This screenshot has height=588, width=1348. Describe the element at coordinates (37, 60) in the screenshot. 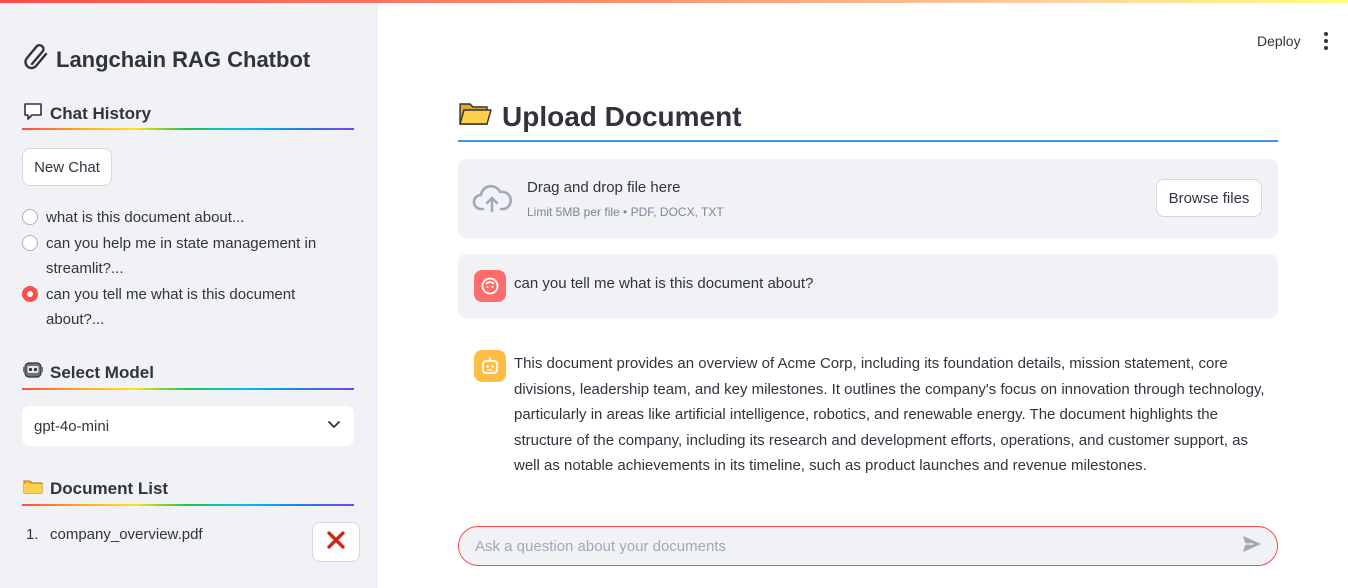

I see `paperclip-icon` at that location.